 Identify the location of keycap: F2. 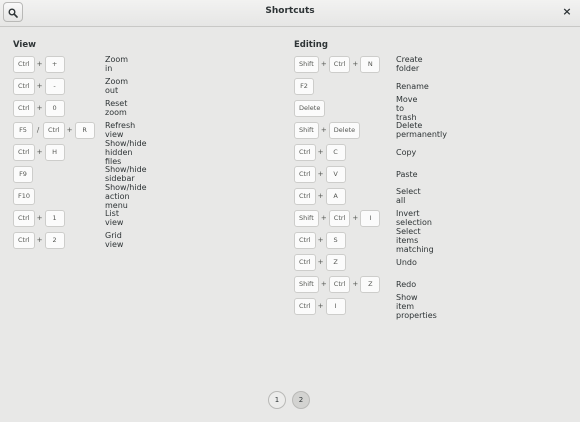
(304, 86).